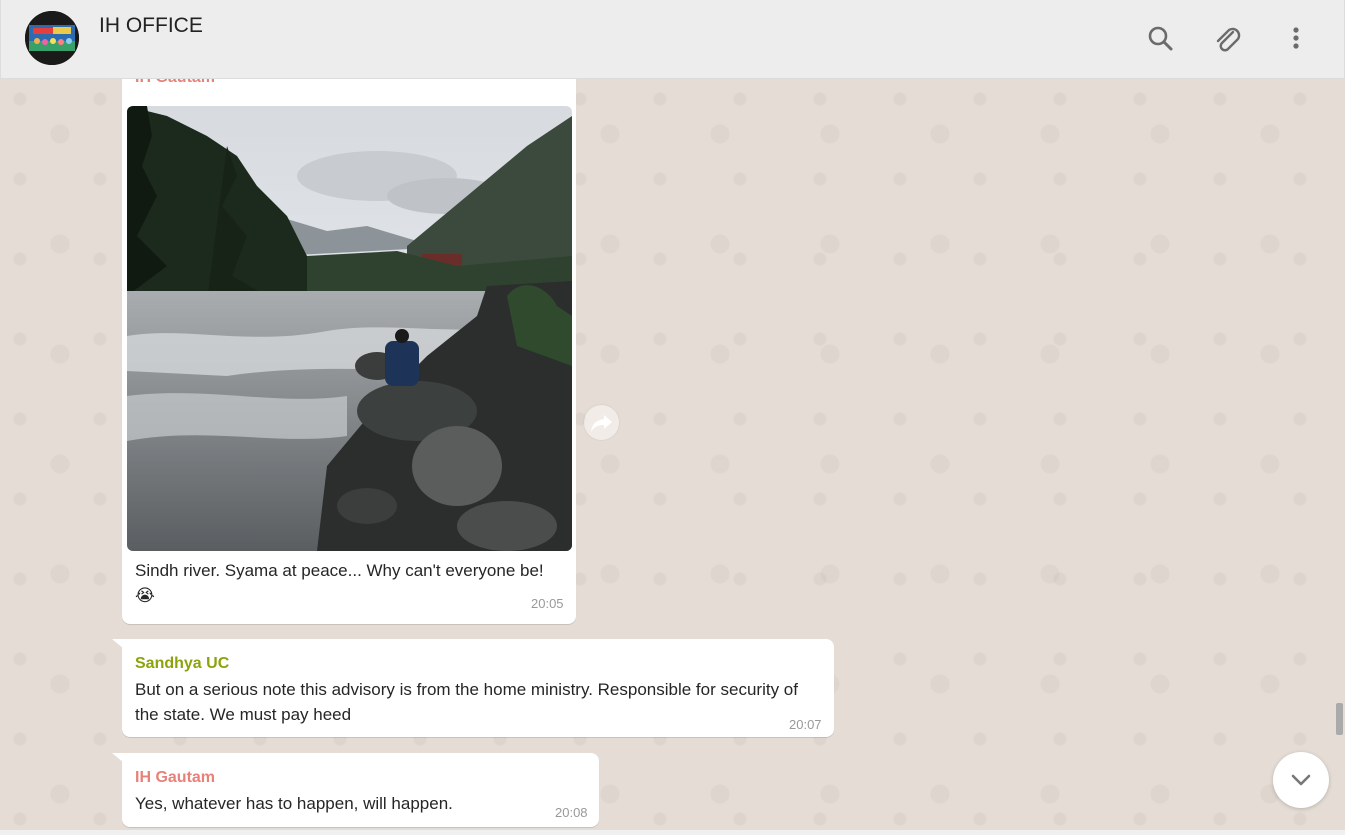 This screenshot has width=1345, height=835. What do you see at coordinates (182, 663) in the screenshot?
I see `message-sender: Sandhya UC` at bounding box center [182, 663].